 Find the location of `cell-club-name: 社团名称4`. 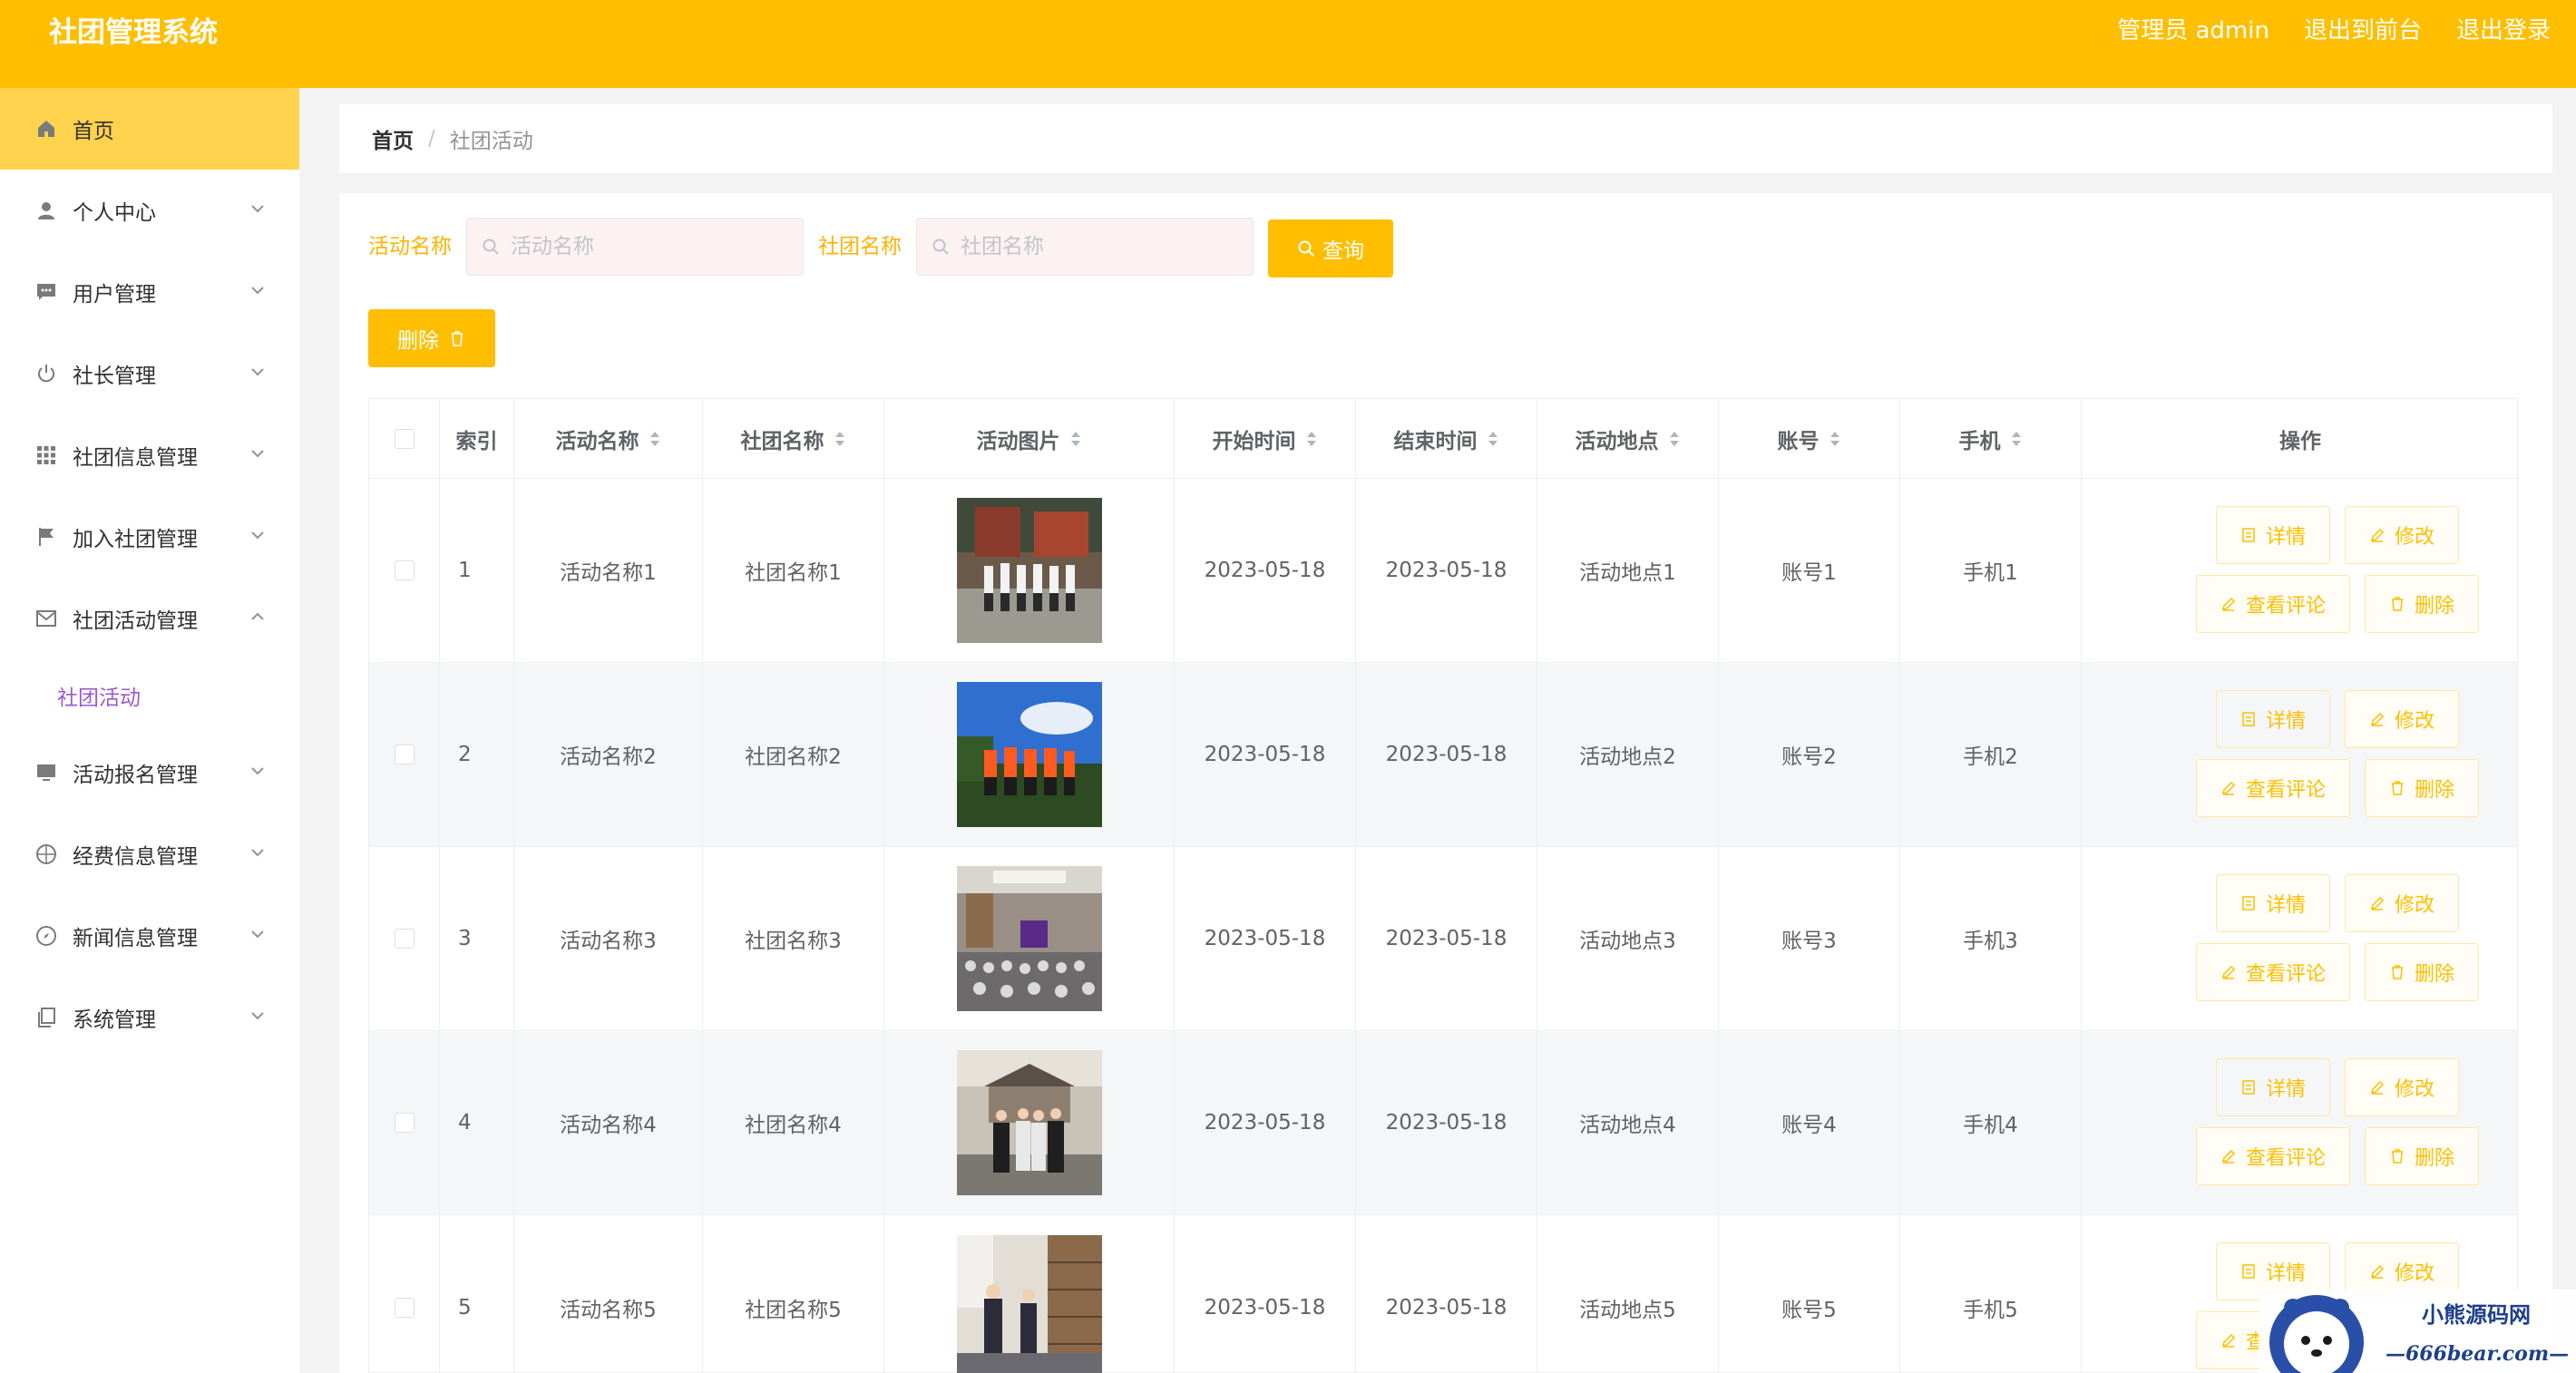

cell-club-name: 社团名称4 is located at coordinates (793, 1123).